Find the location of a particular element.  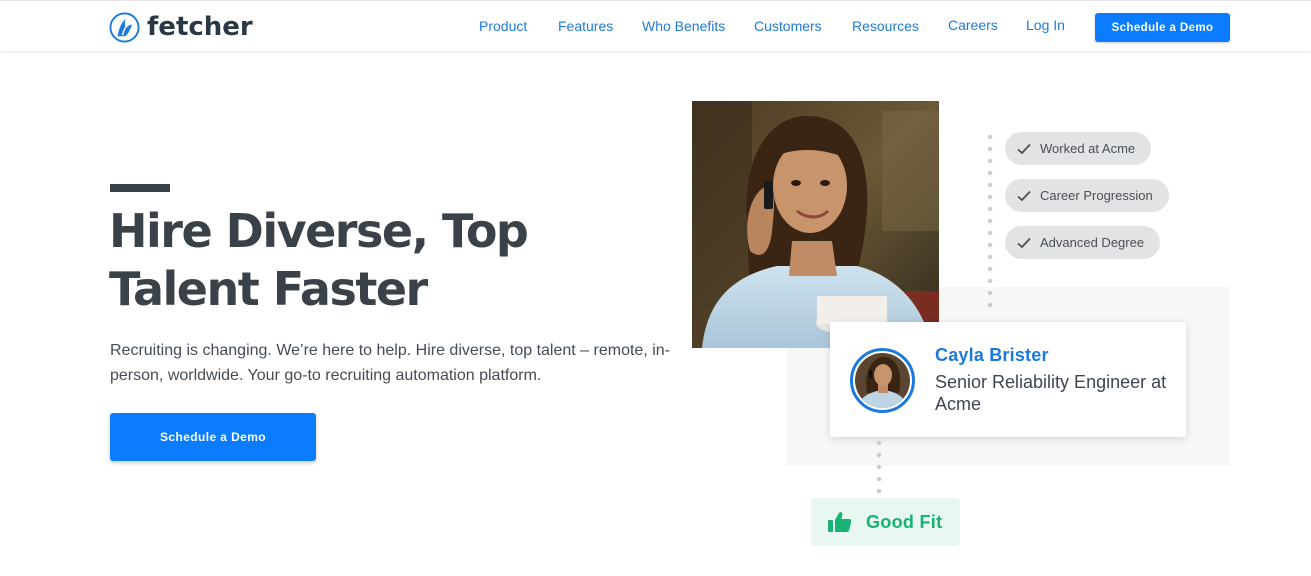

candidate-title: Senior Reliability Engineer at Acme is located at coordinates (1051, 393).